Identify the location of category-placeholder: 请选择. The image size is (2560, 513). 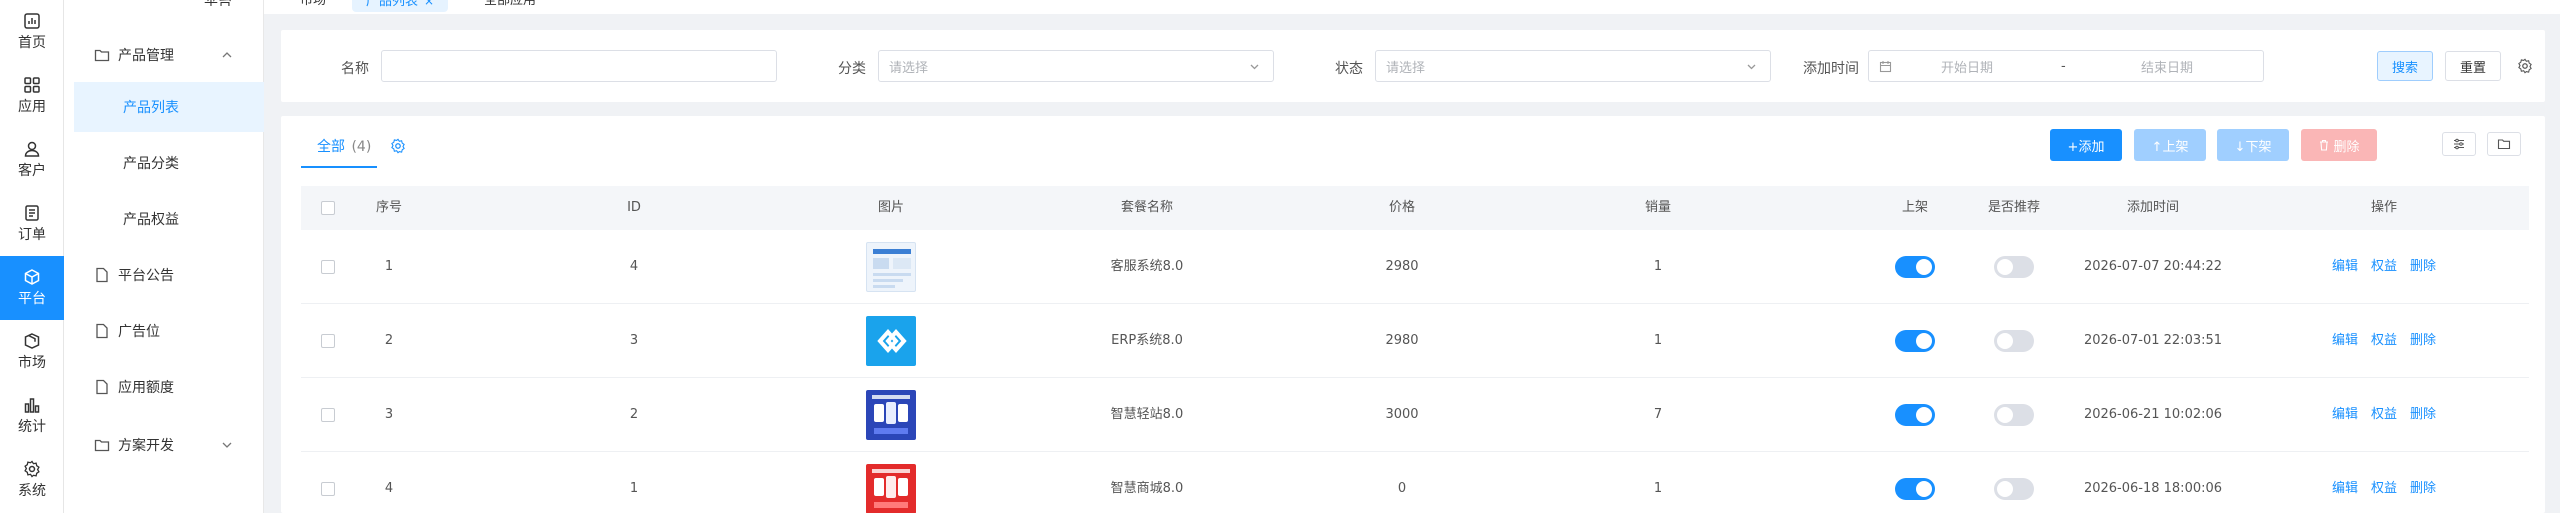
(909, 68).